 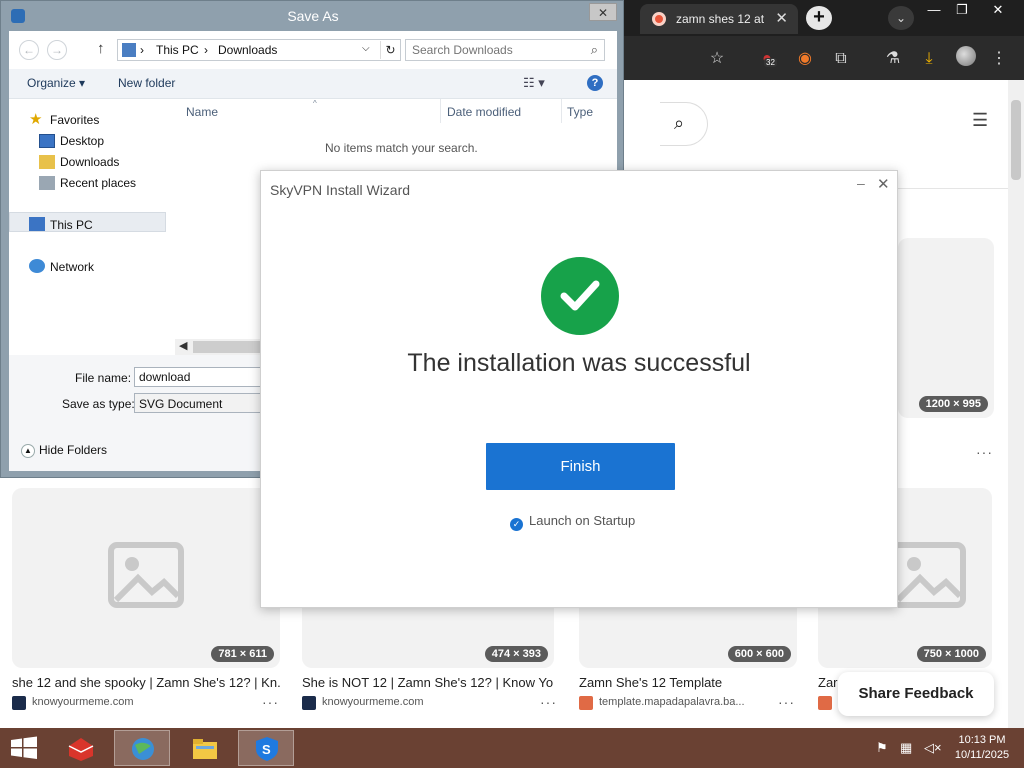 What do you see at coordinates (580, 112) in the screenshot?
I see `column-type: Type` at bounding box center [580, 112].